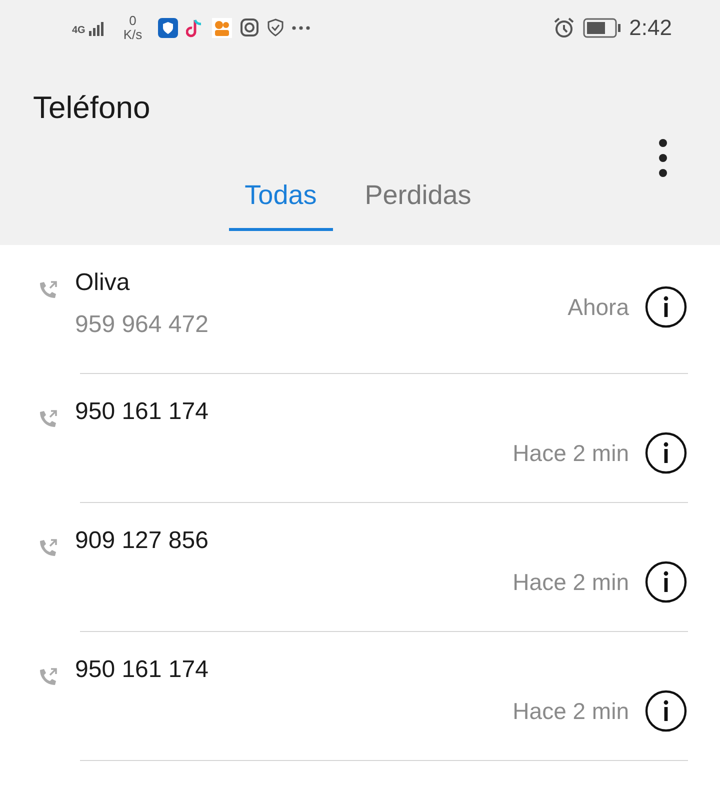 This screenshot has height=794, width=720. I want to click on alarm-icon, so click(564, 27).